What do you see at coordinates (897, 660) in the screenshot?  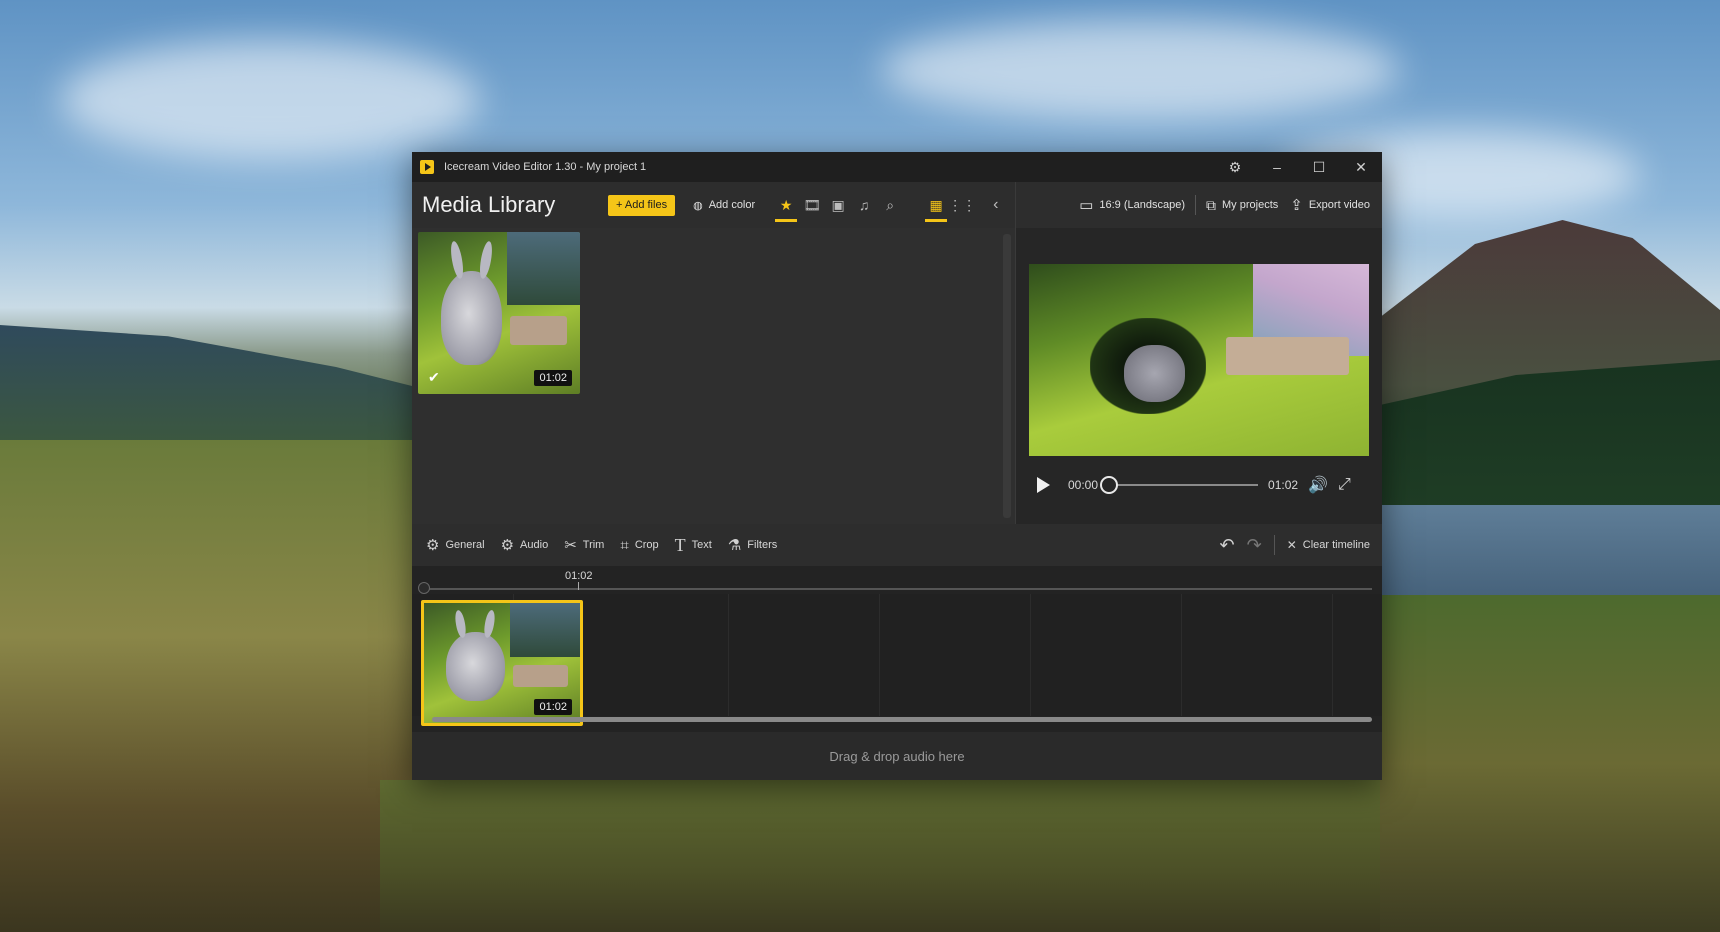 I see `video-track: 01:02` at bounding box center [897, 660].